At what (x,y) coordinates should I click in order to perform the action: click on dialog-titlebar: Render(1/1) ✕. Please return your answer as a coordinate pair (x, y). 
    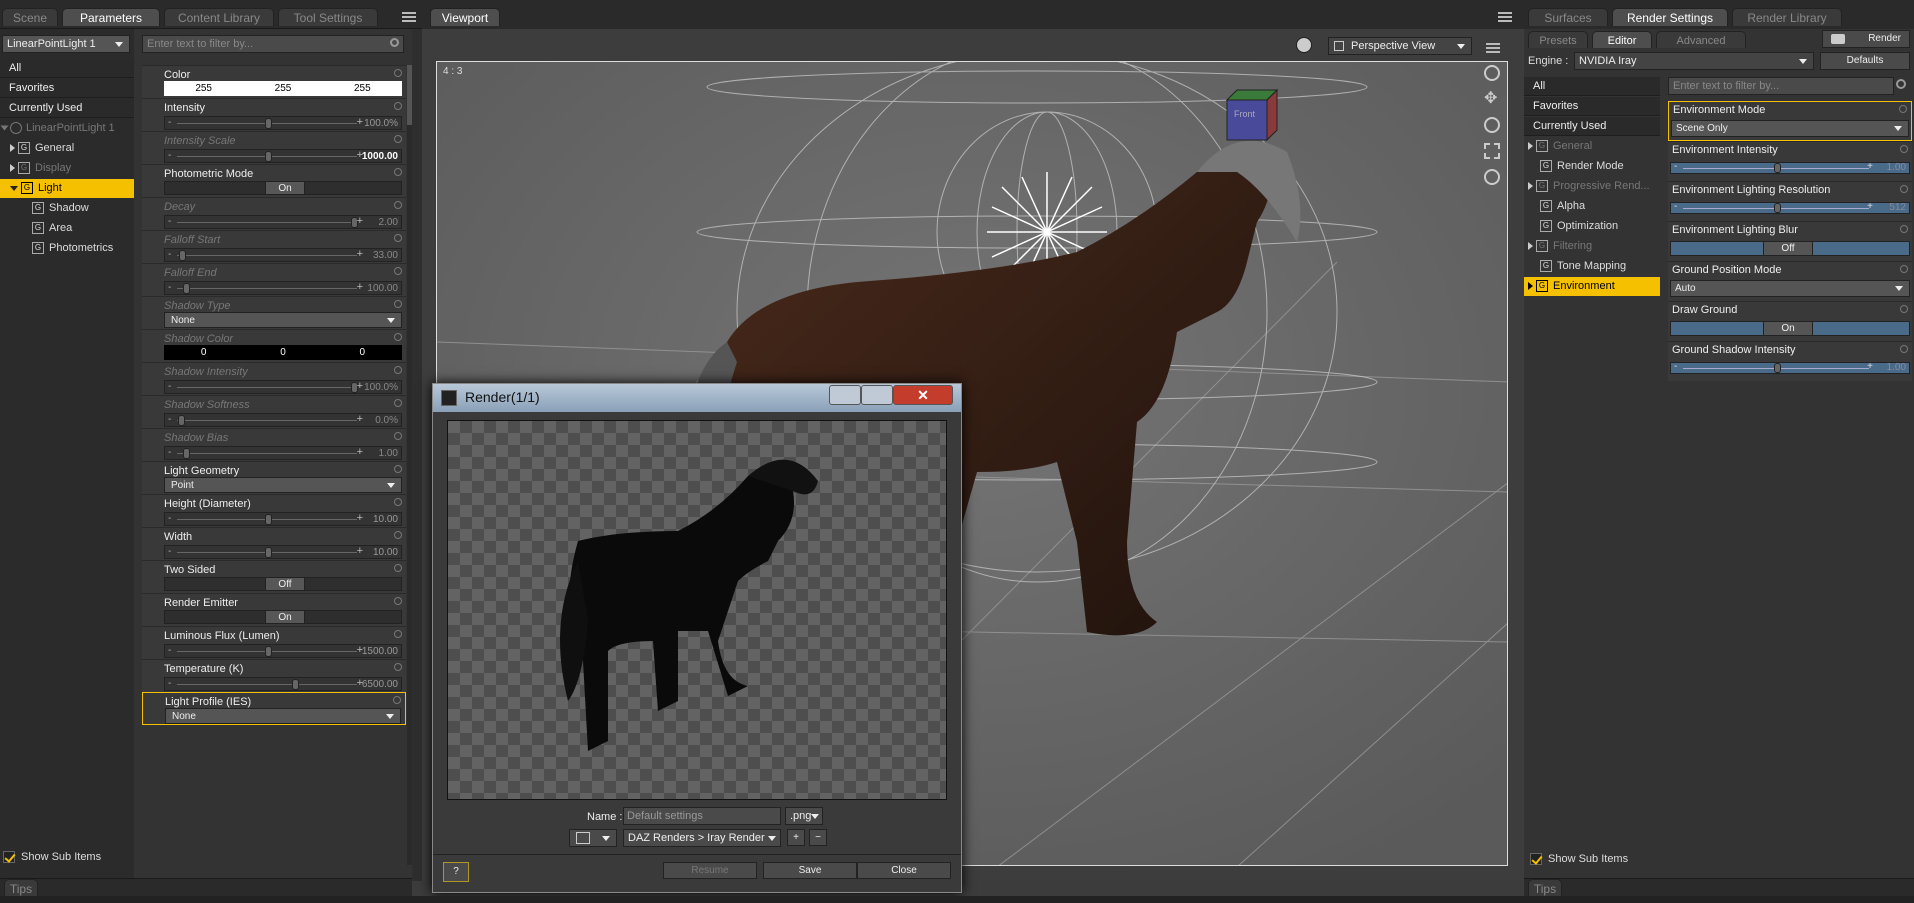
    Looking at the image, I should click on (697, 398).